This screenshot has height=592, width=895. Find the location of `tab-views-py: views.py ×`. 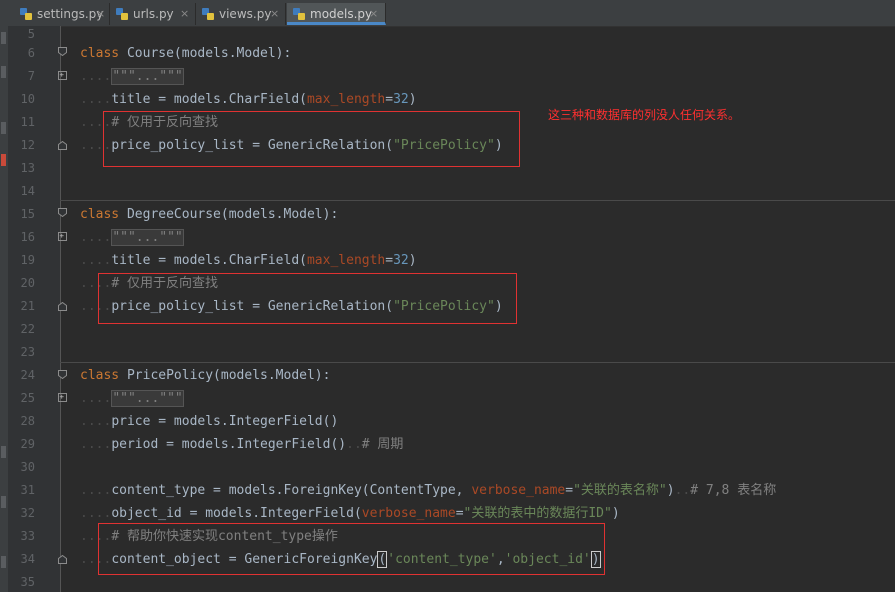

tab-views-py: views.py × is located at coordinates (241, 14).